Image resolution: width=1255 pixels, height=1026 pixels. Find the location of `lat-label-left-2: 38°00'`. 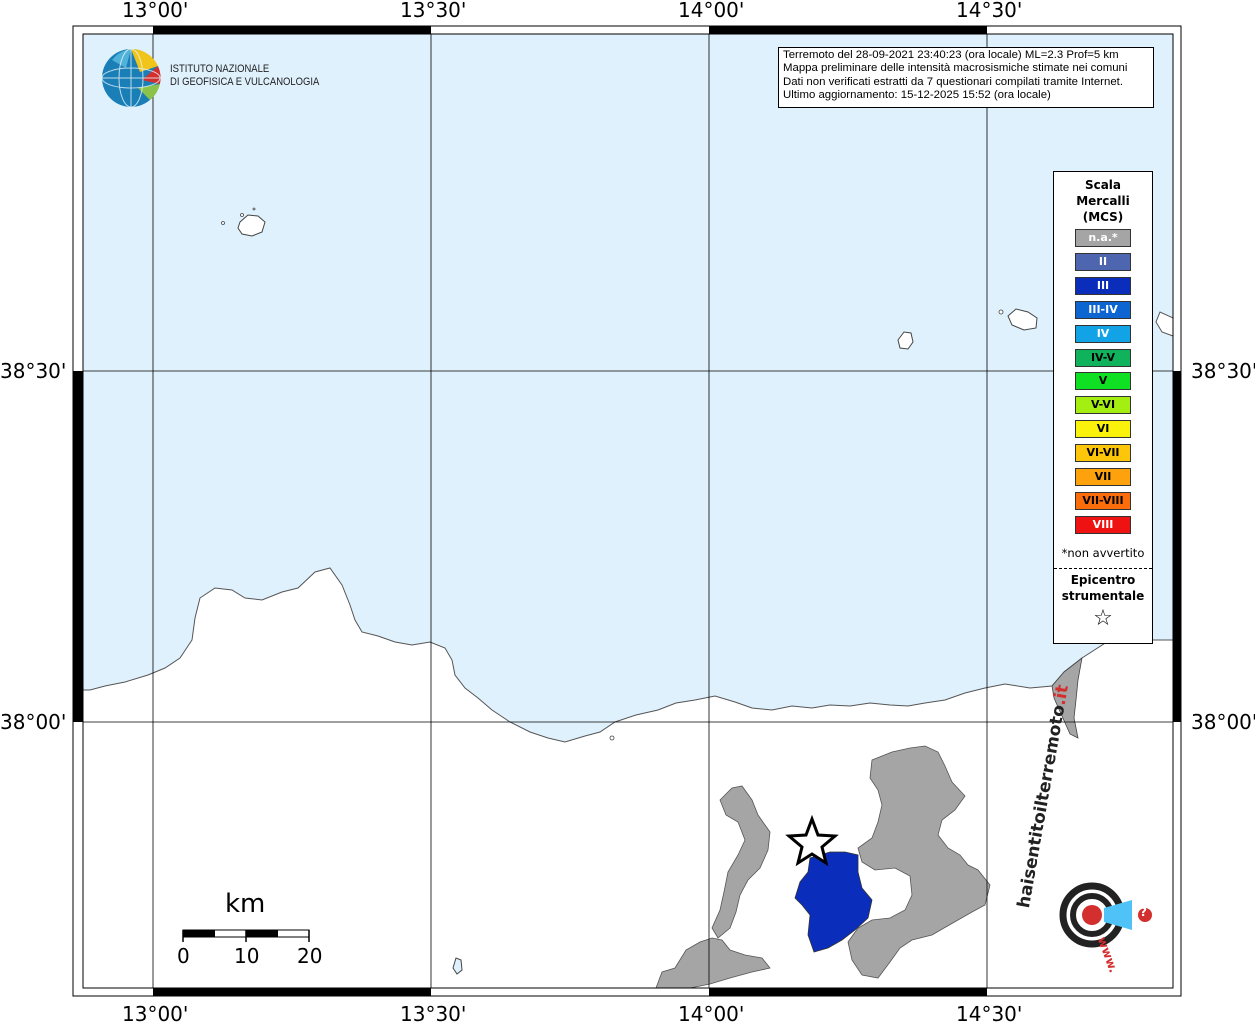

lat-label-left-2: 38°00' is located at coordinates (33, 722).